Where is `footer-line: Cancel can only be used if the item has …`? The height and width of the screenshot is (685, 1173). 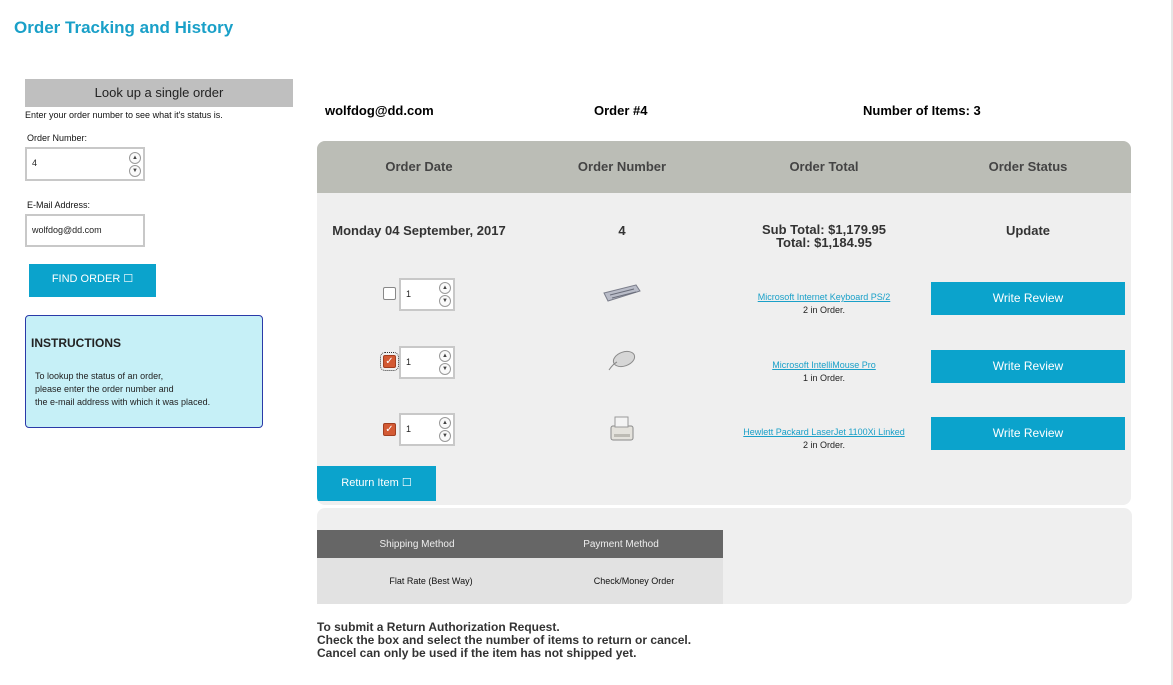
footer-line: Cancel can only be used if the item has … is located at coordinates (477, 653).